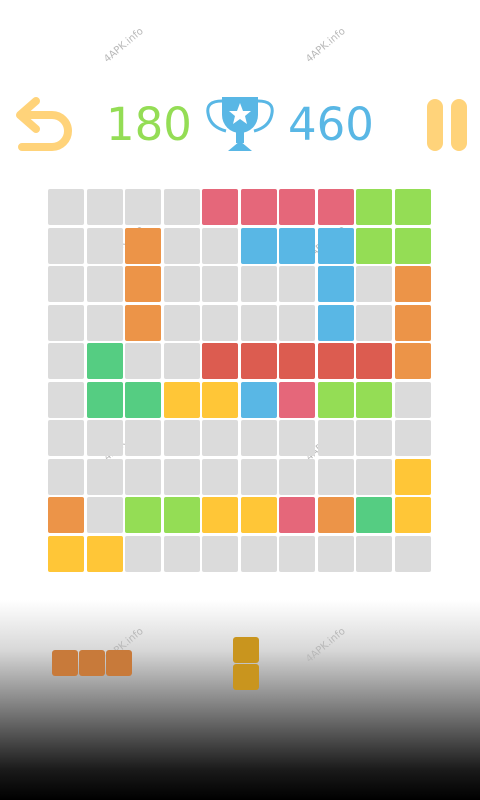  I want to click on trophy-icon, so click(240, 126).